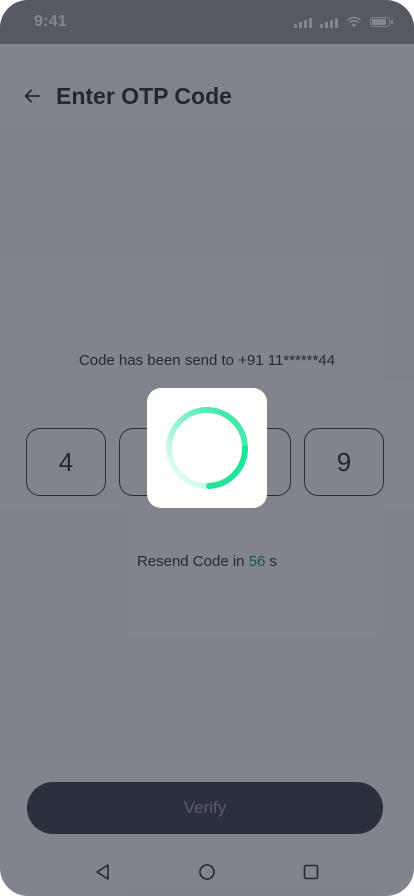 Image resolution: width=414 pixels, height=896 pixels. I want to click on system-nav-bar, so click(207, 872).